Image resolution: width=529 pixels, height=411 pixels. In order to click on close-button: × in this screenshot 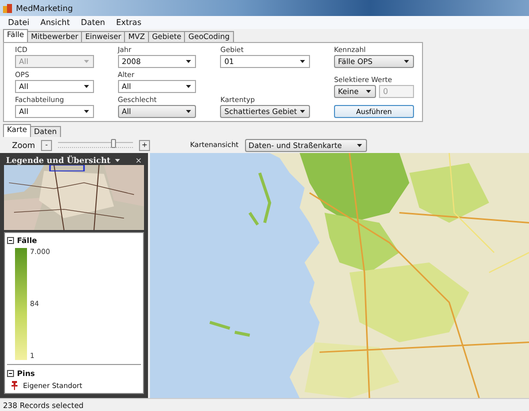, I will do `click(138, 160)`.